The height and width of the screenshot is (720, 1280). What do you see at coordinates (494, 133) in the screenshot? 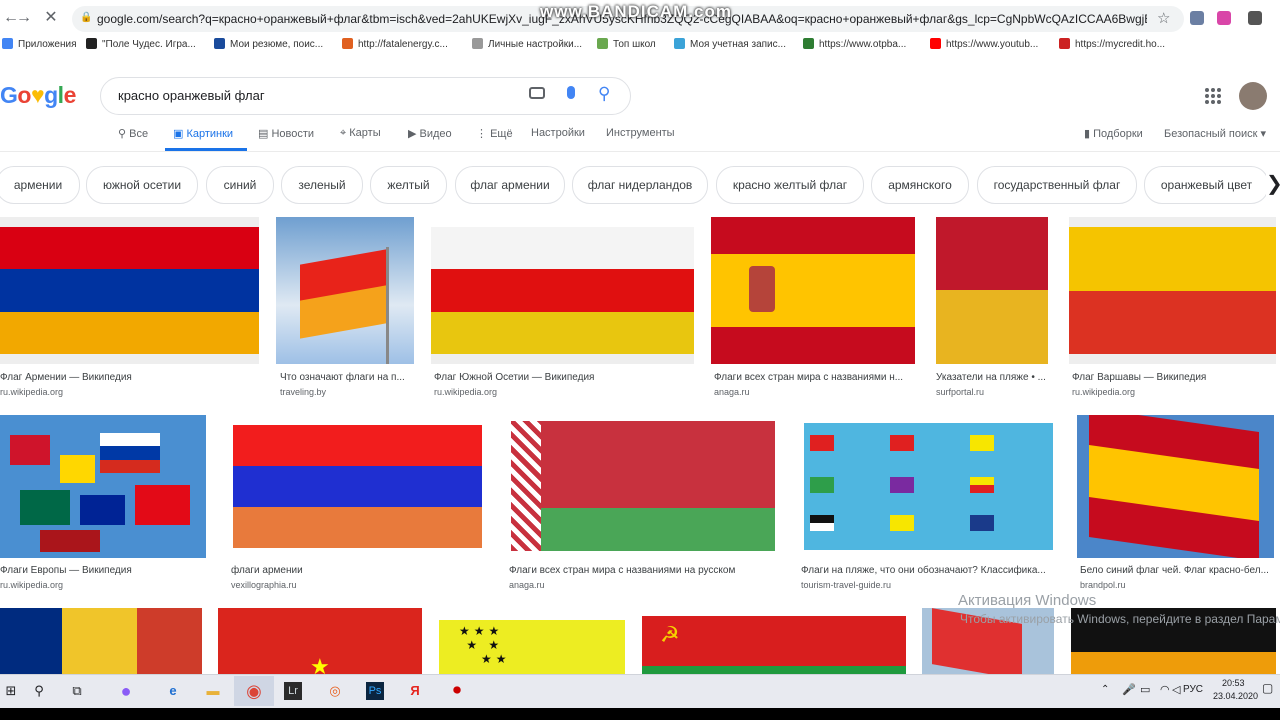
I see `tab-more: ⋮ Ещё` at bounding box center [494, 133].